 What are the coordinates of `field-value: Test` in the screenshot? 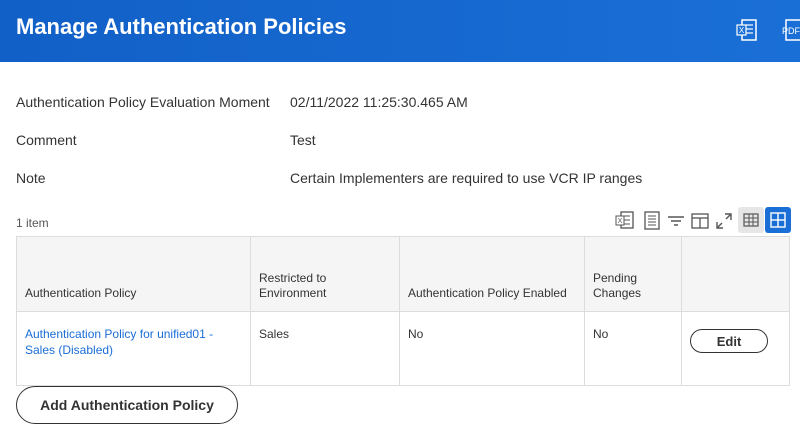 It's located at (303, 140).